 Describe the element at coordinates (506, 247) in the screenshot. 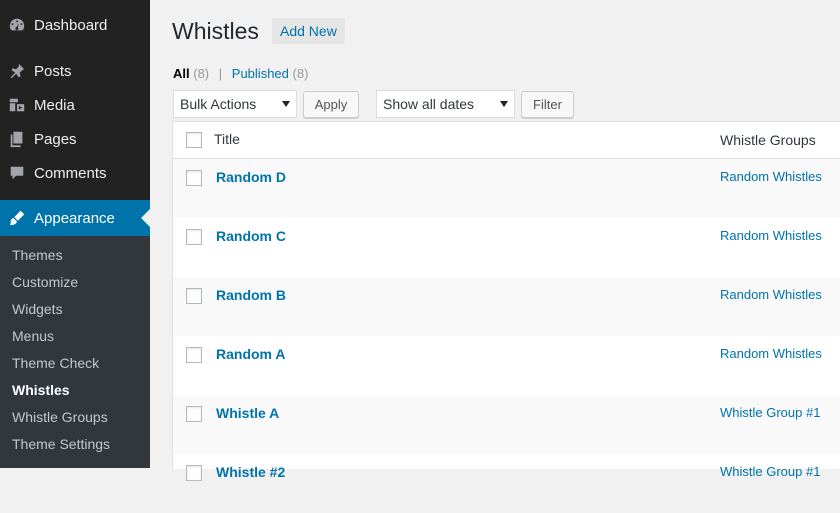

I see `table-row: Random C Random Whistles` at that location.